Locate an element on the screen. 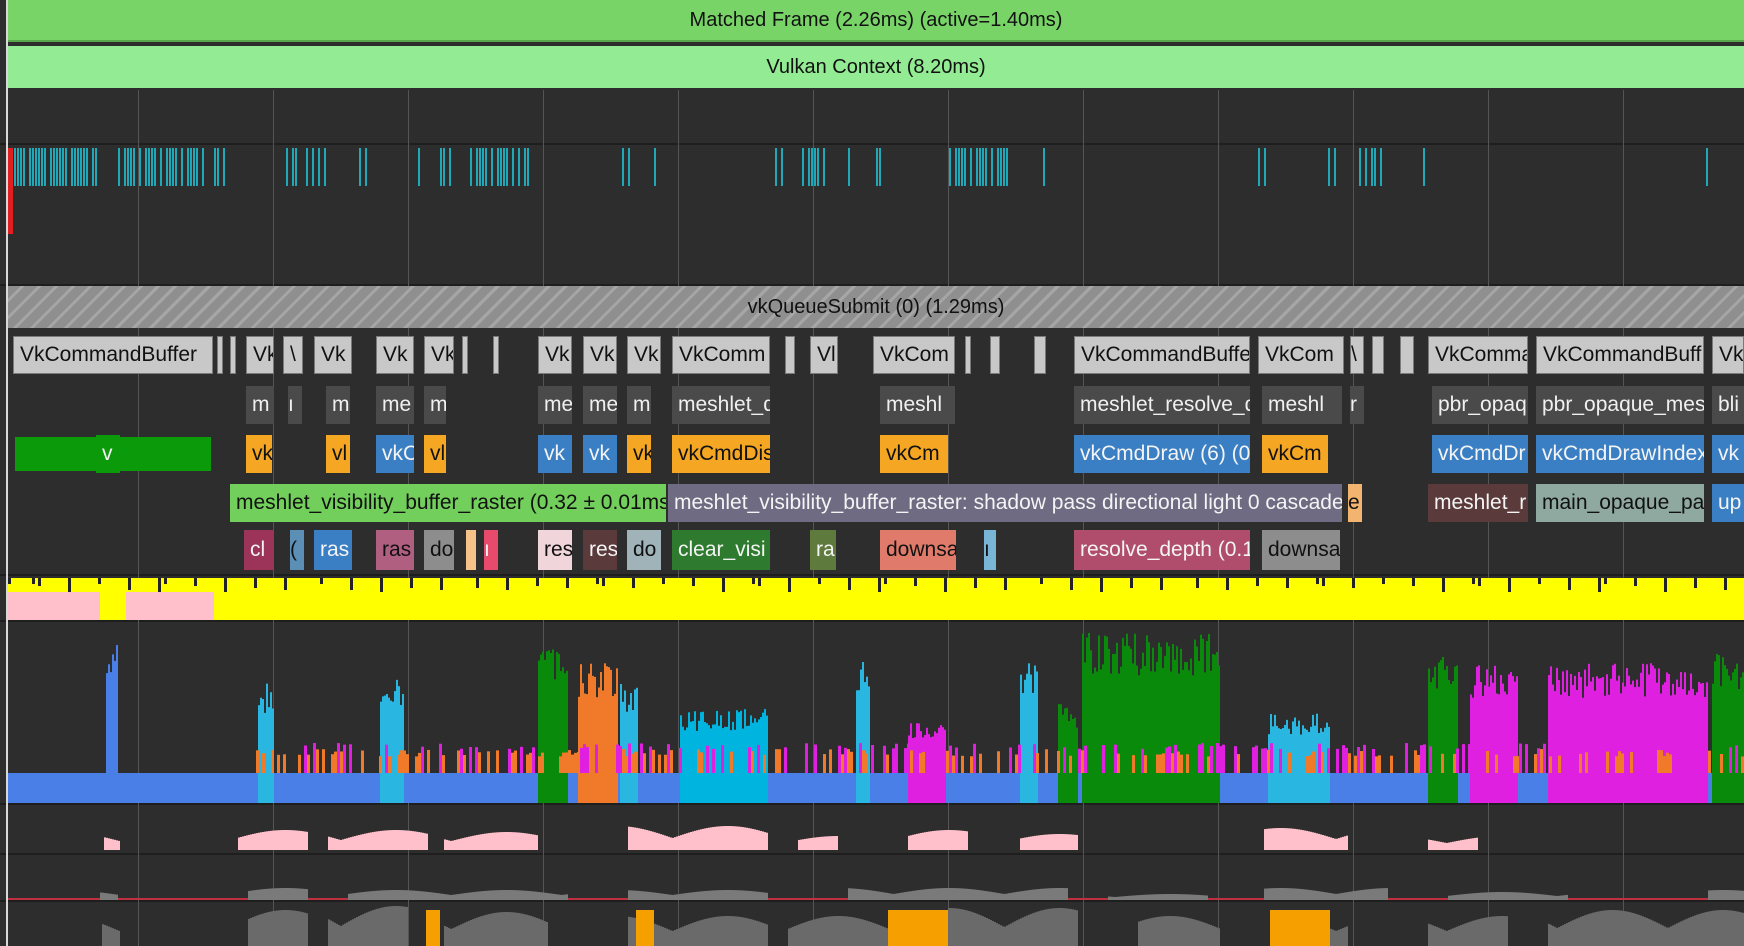 The image size is (1744, 946). command-buffer-block: VkCom is located at coordinates (1301, 355).